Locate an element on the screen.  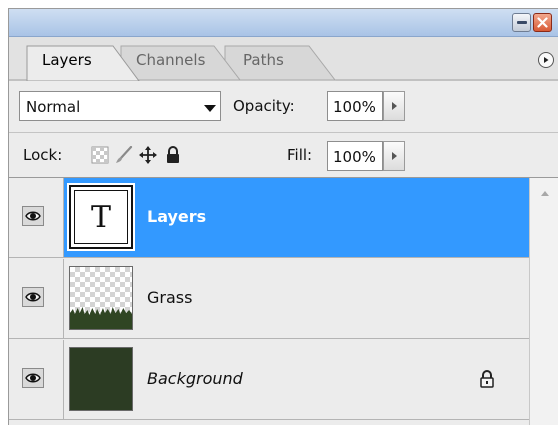
opacity-field: 100% is located at coordinates (355, 106).